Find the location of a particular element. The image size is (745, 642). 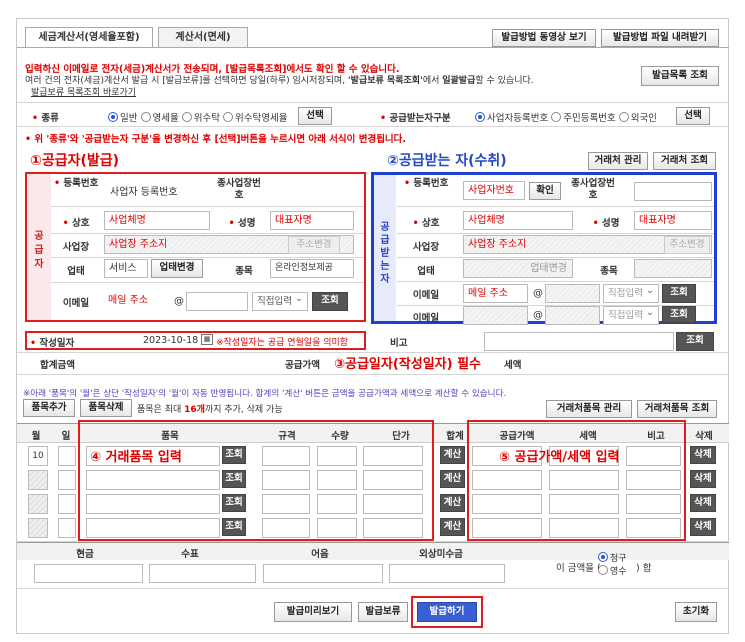

supplier-email-query-button: 조회 is located at coordinates (330, 301).